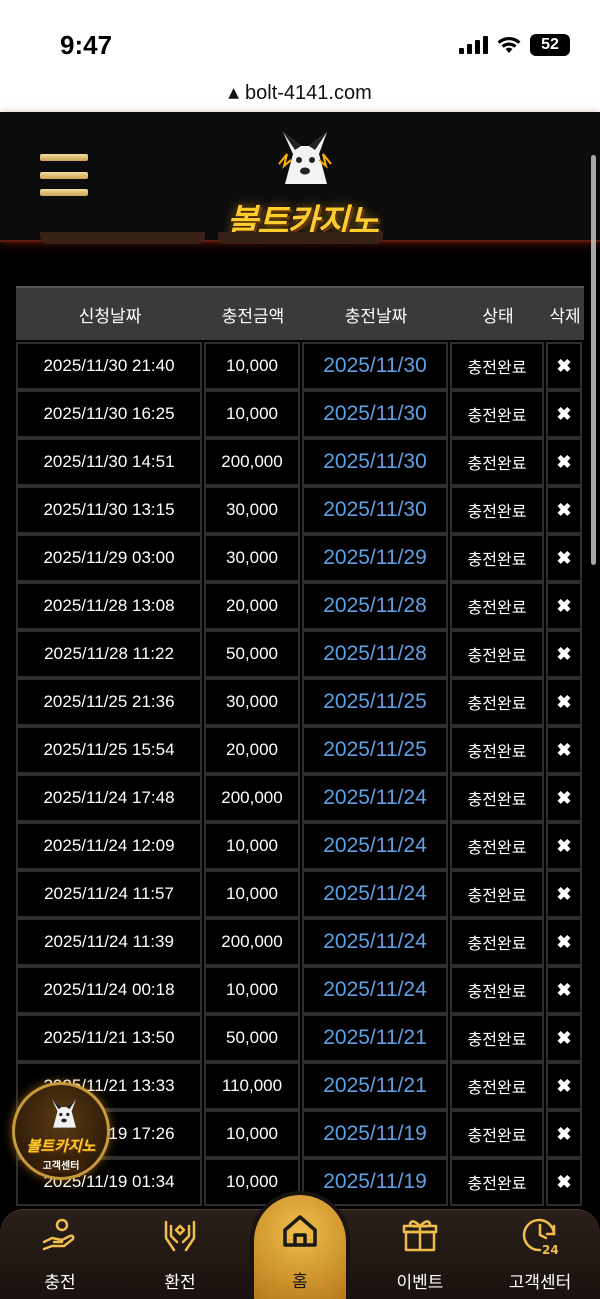  Describe the element at coordinates (252, 654) in the screenshot. I see `cell-amount: 50,000` at that location.